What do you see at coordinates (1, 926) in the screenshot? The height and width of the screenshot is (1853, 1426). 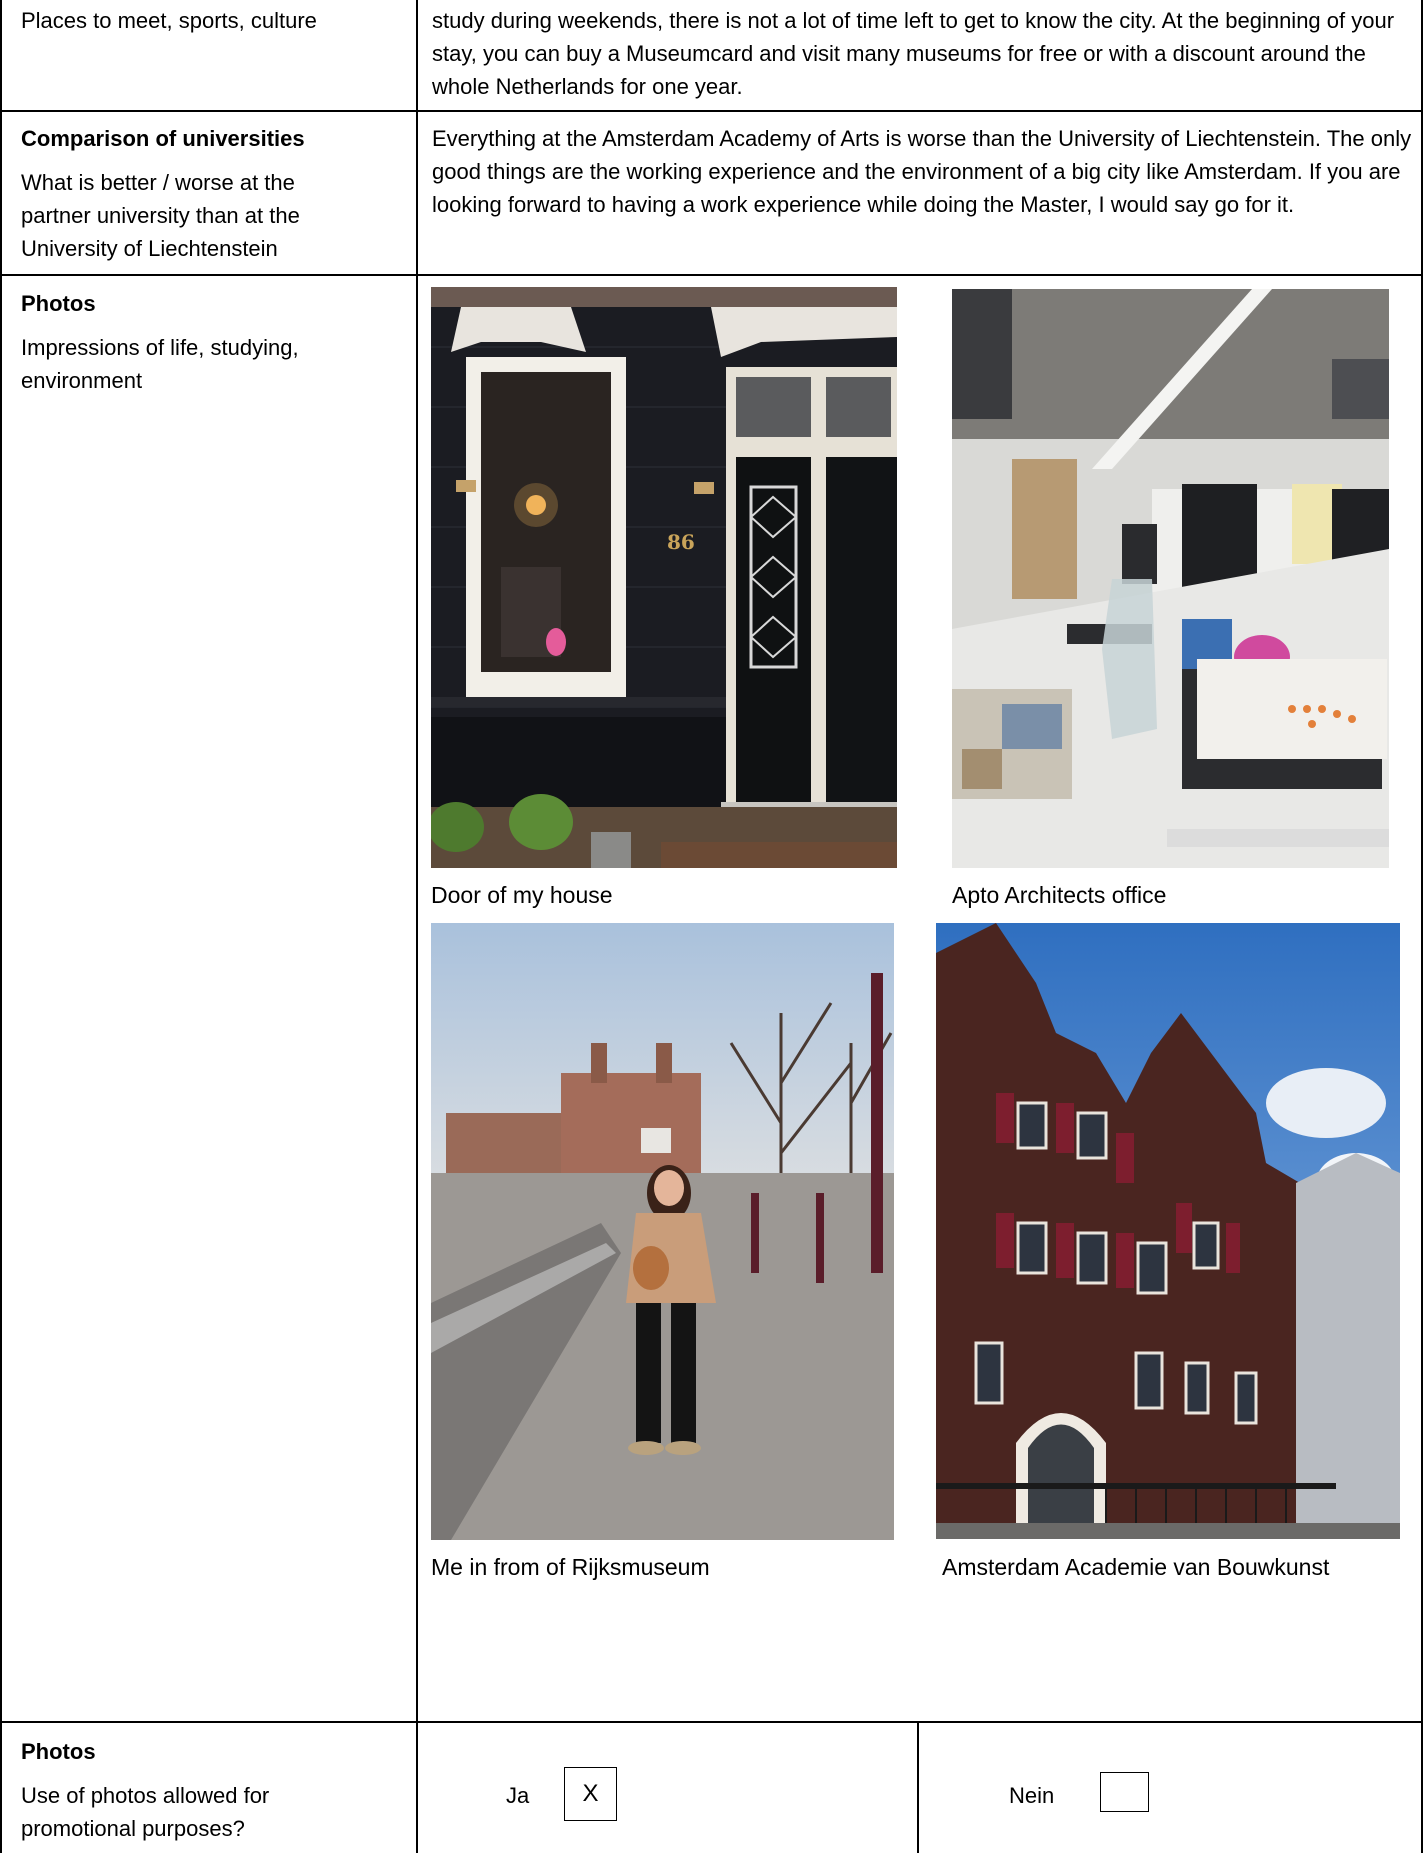 I see `table-left-border` at bounding box center [1, 926].